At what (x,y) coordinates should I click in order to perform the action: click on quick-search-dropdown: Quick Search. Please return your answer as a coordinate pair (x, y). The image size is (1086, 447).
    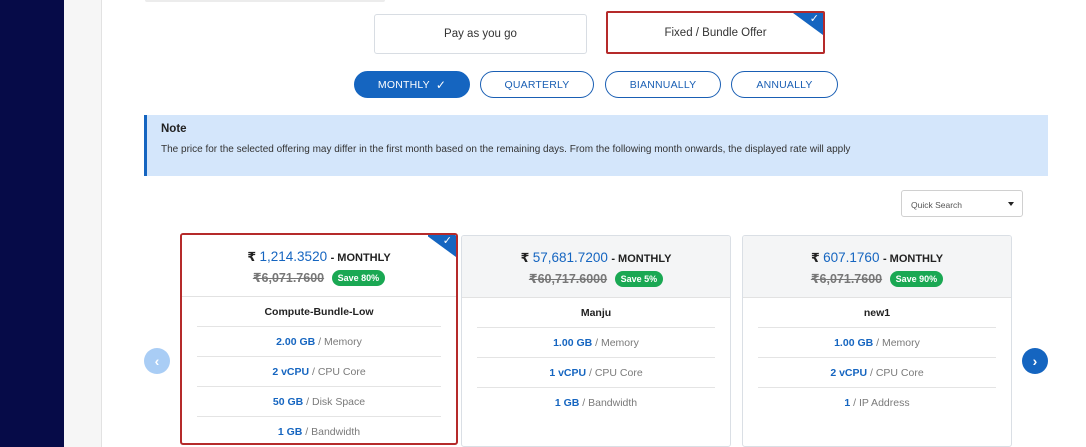
    Looking at the image, I should click on (962, 203).